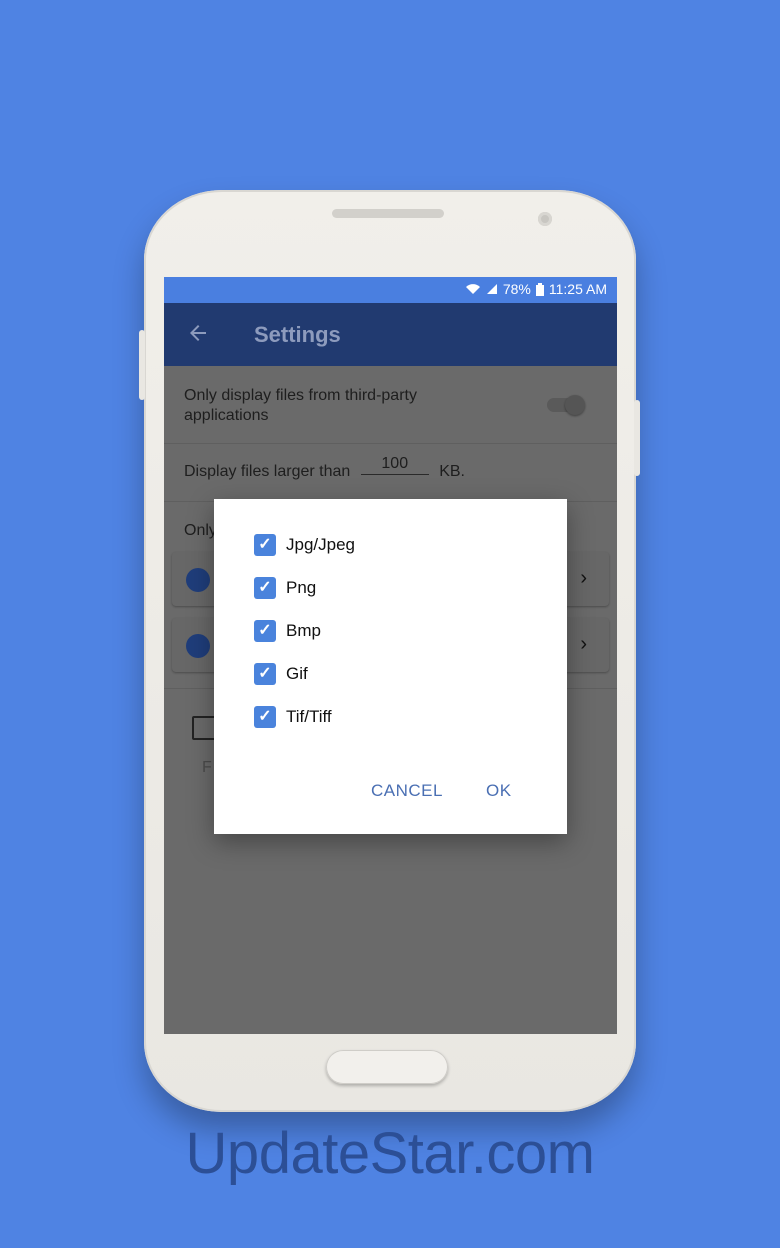 The image size is (780, 1248). What do you see at coordinates (198, 646) in the screenshot?
I see `document-icon` at bounding box center [198, 646].